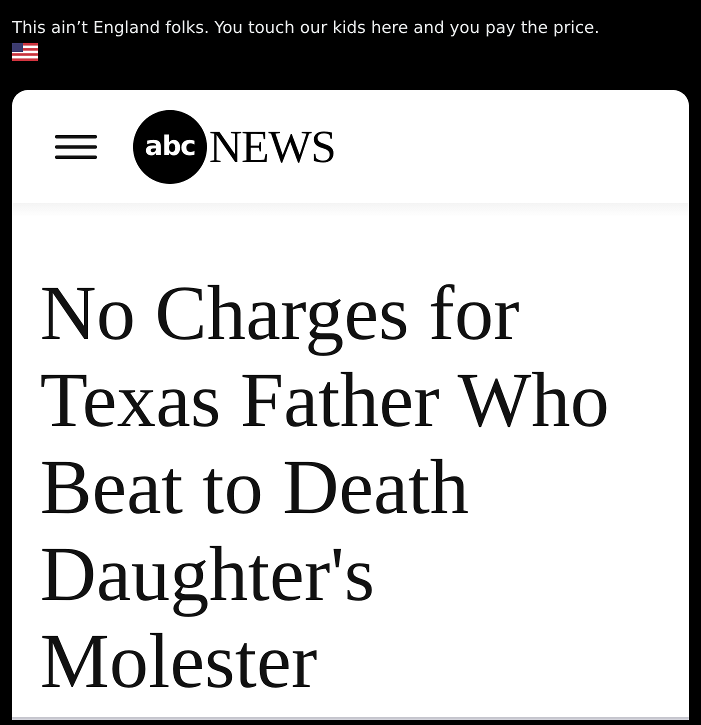 The width and height of the screenshot is (701, 725). Describe the element at coordinates (76, 146) in the screenshot. I see `menu-icon` at that location.